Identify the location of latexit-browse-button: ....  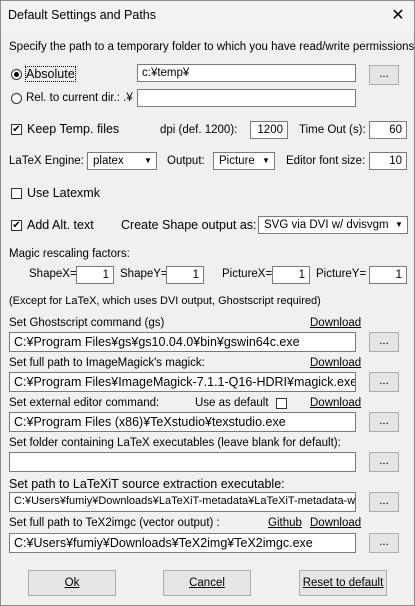
(384, 502).